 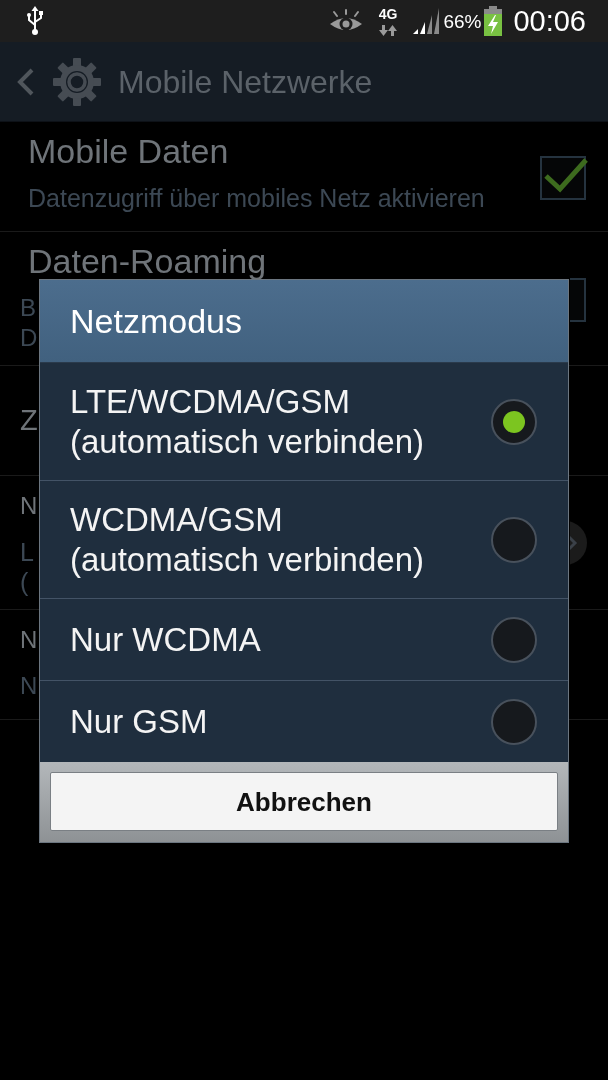 What do you see at coordinates (388, 13) in the screenshot?
I see `network-type-label: 4G` at bounding box center [388, 13].